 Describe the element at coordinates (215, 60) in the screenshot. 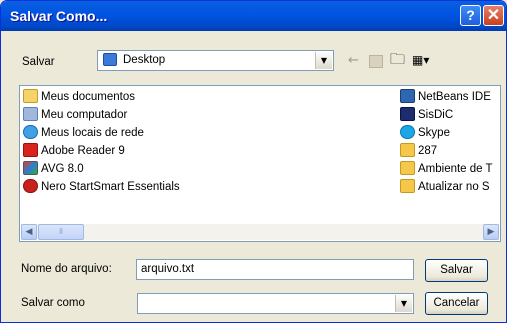

I see `location-dropdown: Desktop ▼` at that location.